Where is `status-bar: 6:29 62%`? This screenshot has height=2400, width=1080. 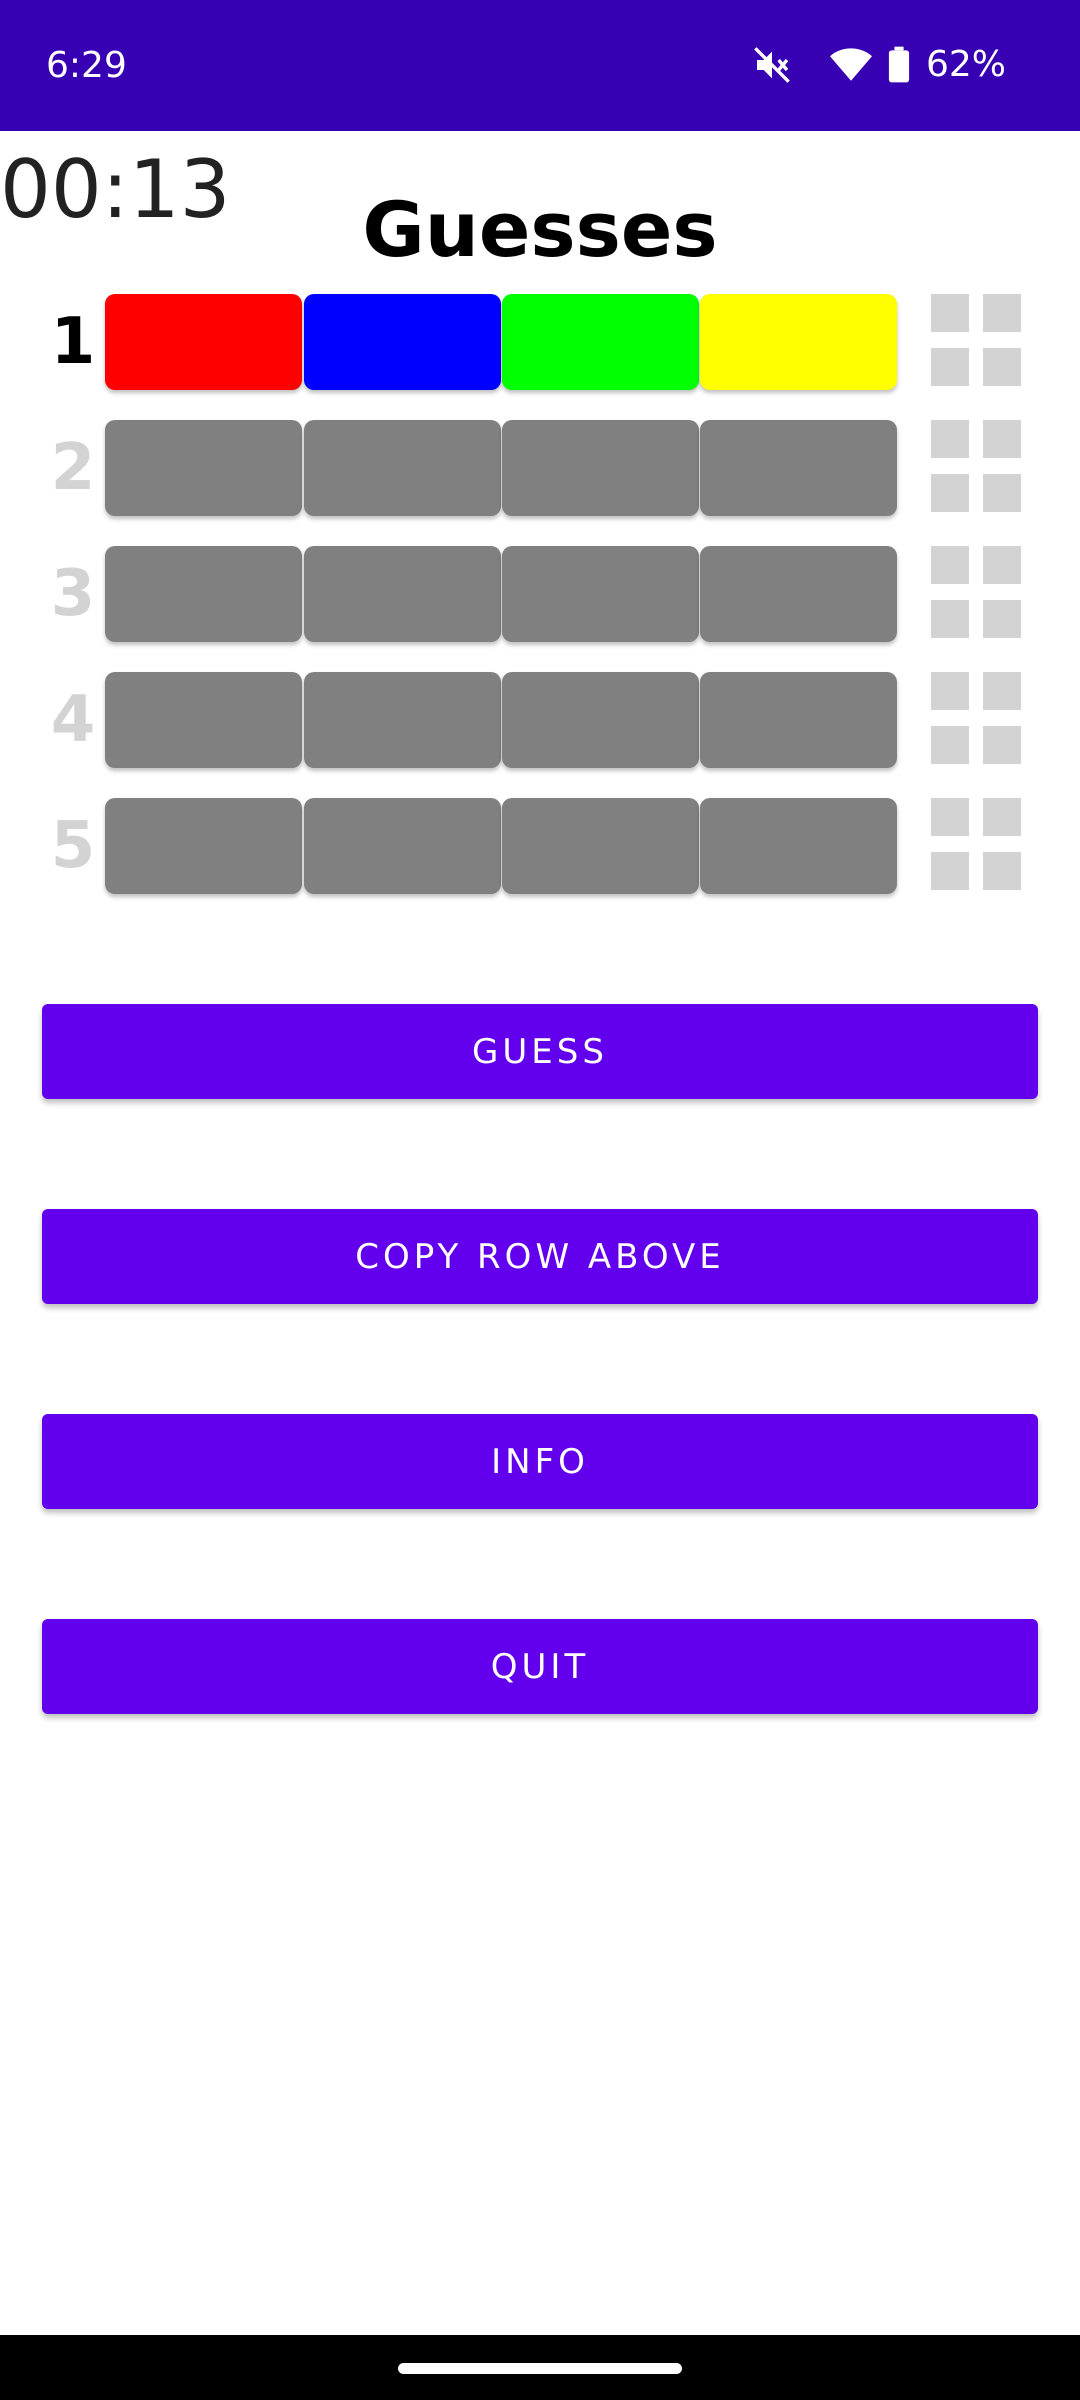 status-bar: 6:29 62% is located at coordinates (540, 65).